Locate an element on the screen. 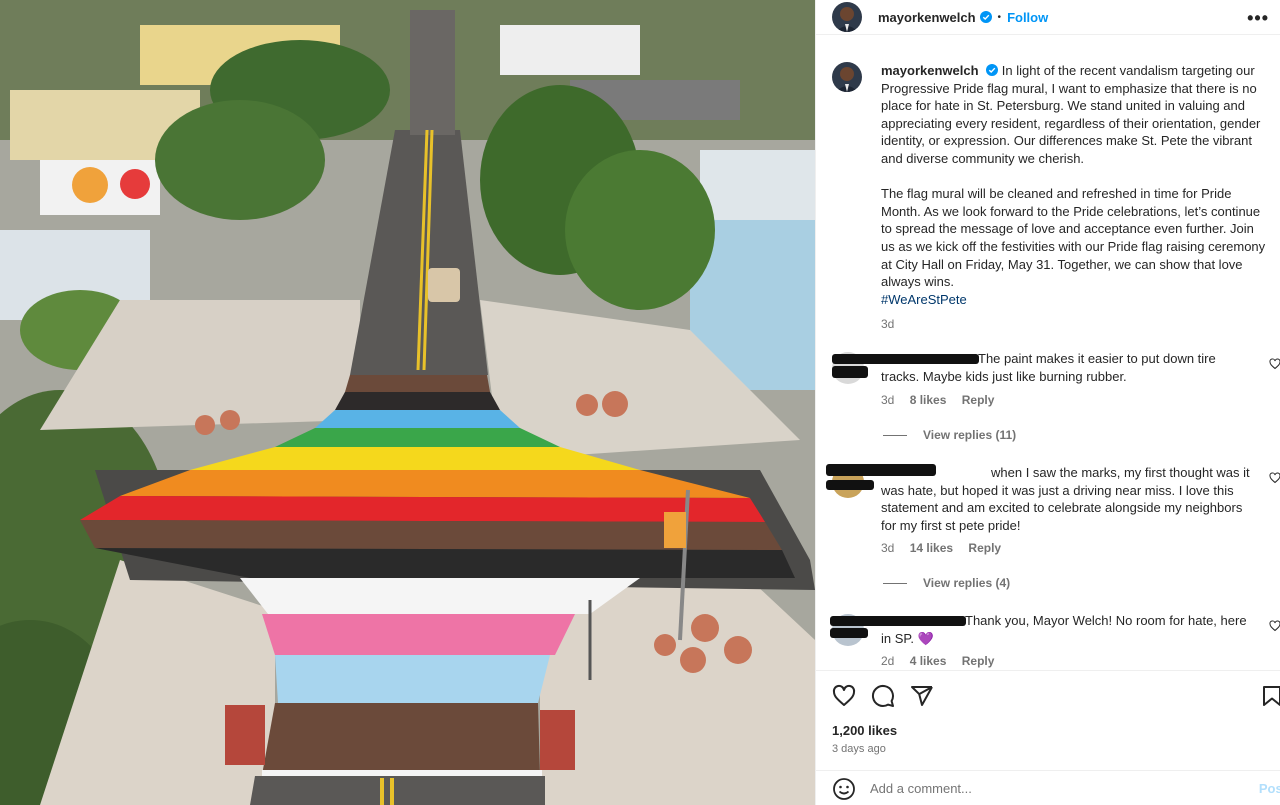 This screenshot has height=805, width=1280. view-replies-button: View replies (11) is located at coordinates (949, 436).